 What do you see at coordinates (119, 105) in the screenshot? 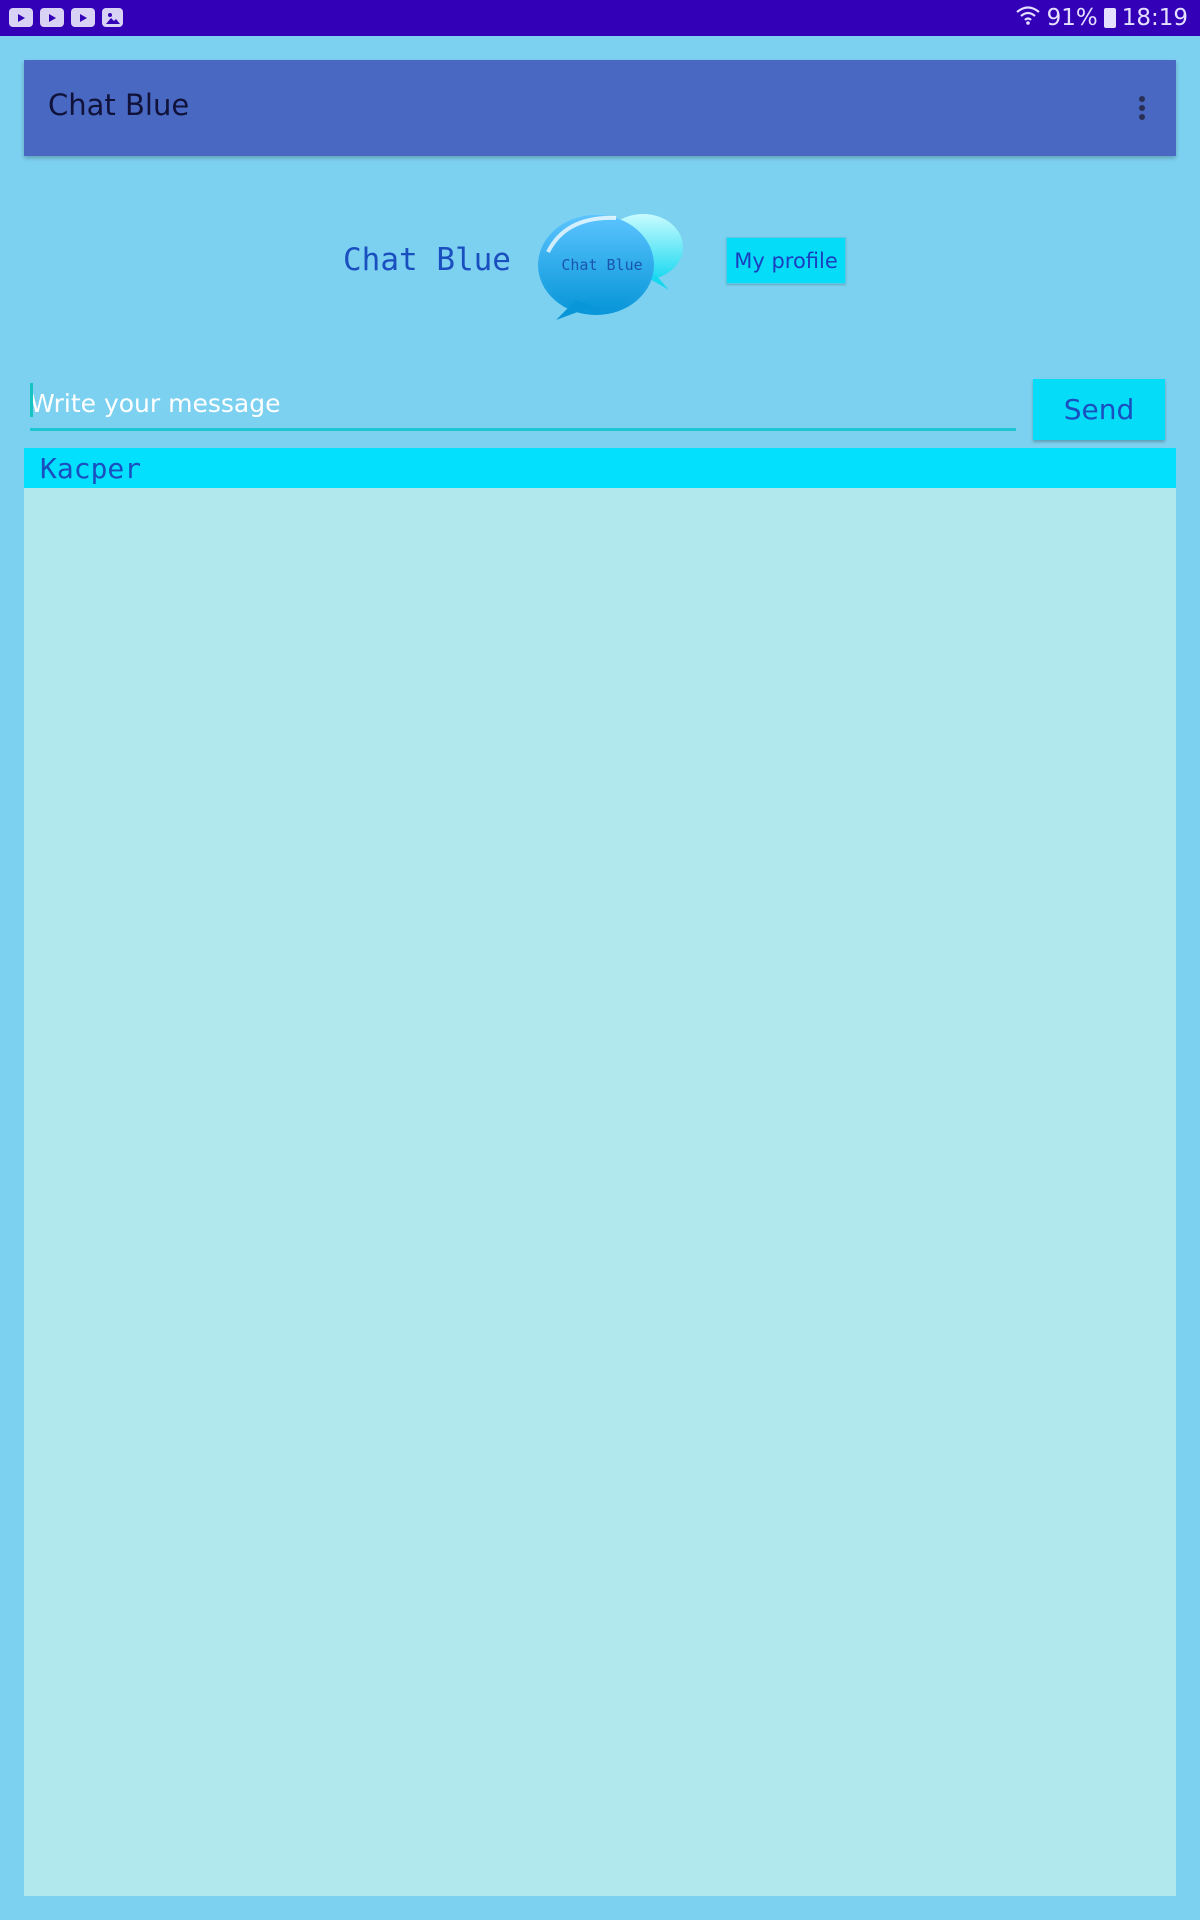
I see `app-title: Chat Blue` at bounding box center [119, 105].